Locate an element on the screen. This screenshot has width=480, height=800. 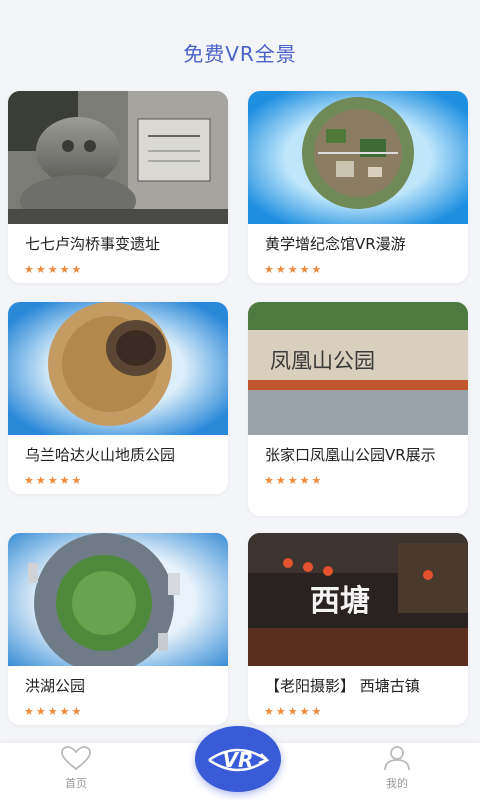
vr-icon: VR is located at coordinates (239, 760).